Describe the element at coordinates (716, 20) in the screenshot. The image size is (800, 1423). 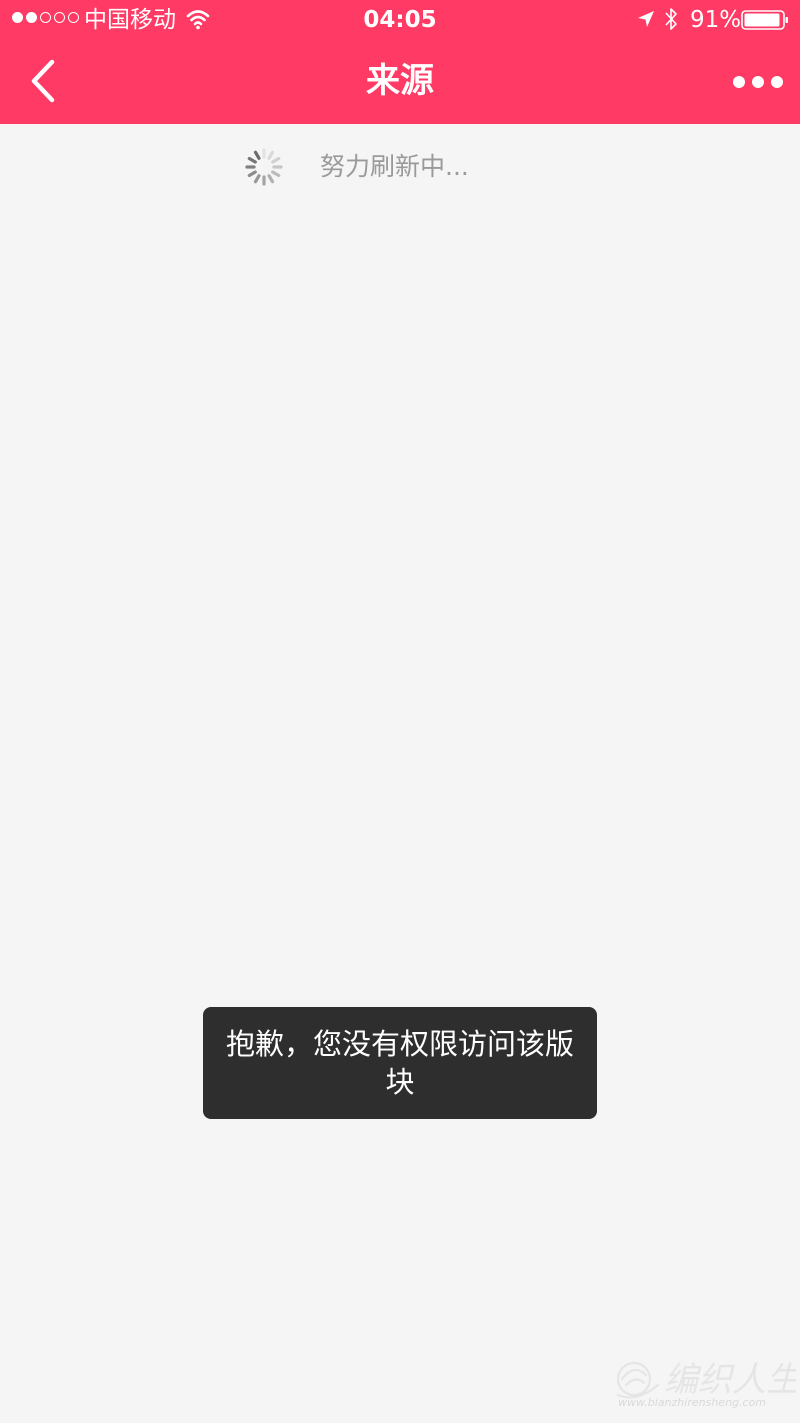
I see `battery-percentage: 91%` at that location.